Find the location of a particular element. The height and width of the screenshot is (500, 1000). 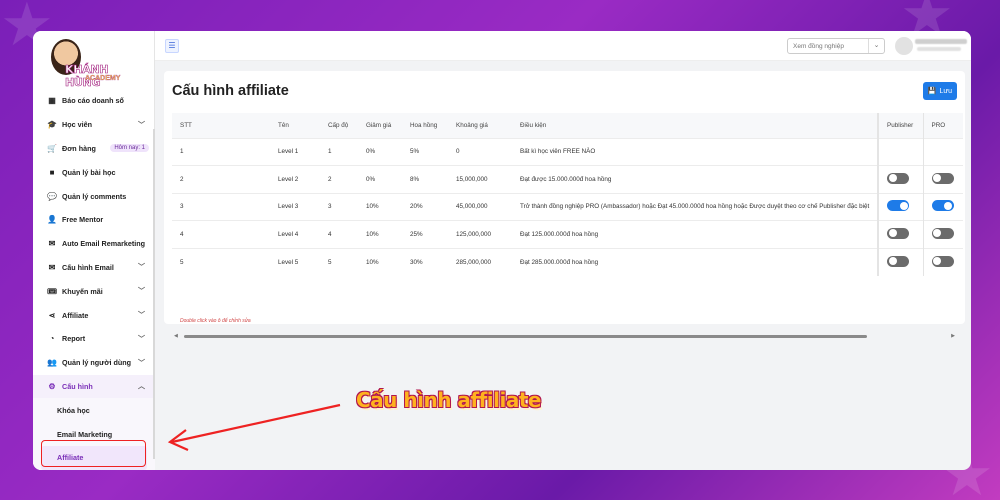

cell-condition: Bất kì học viên FREE NÀO is located at coordinates (695, 151).